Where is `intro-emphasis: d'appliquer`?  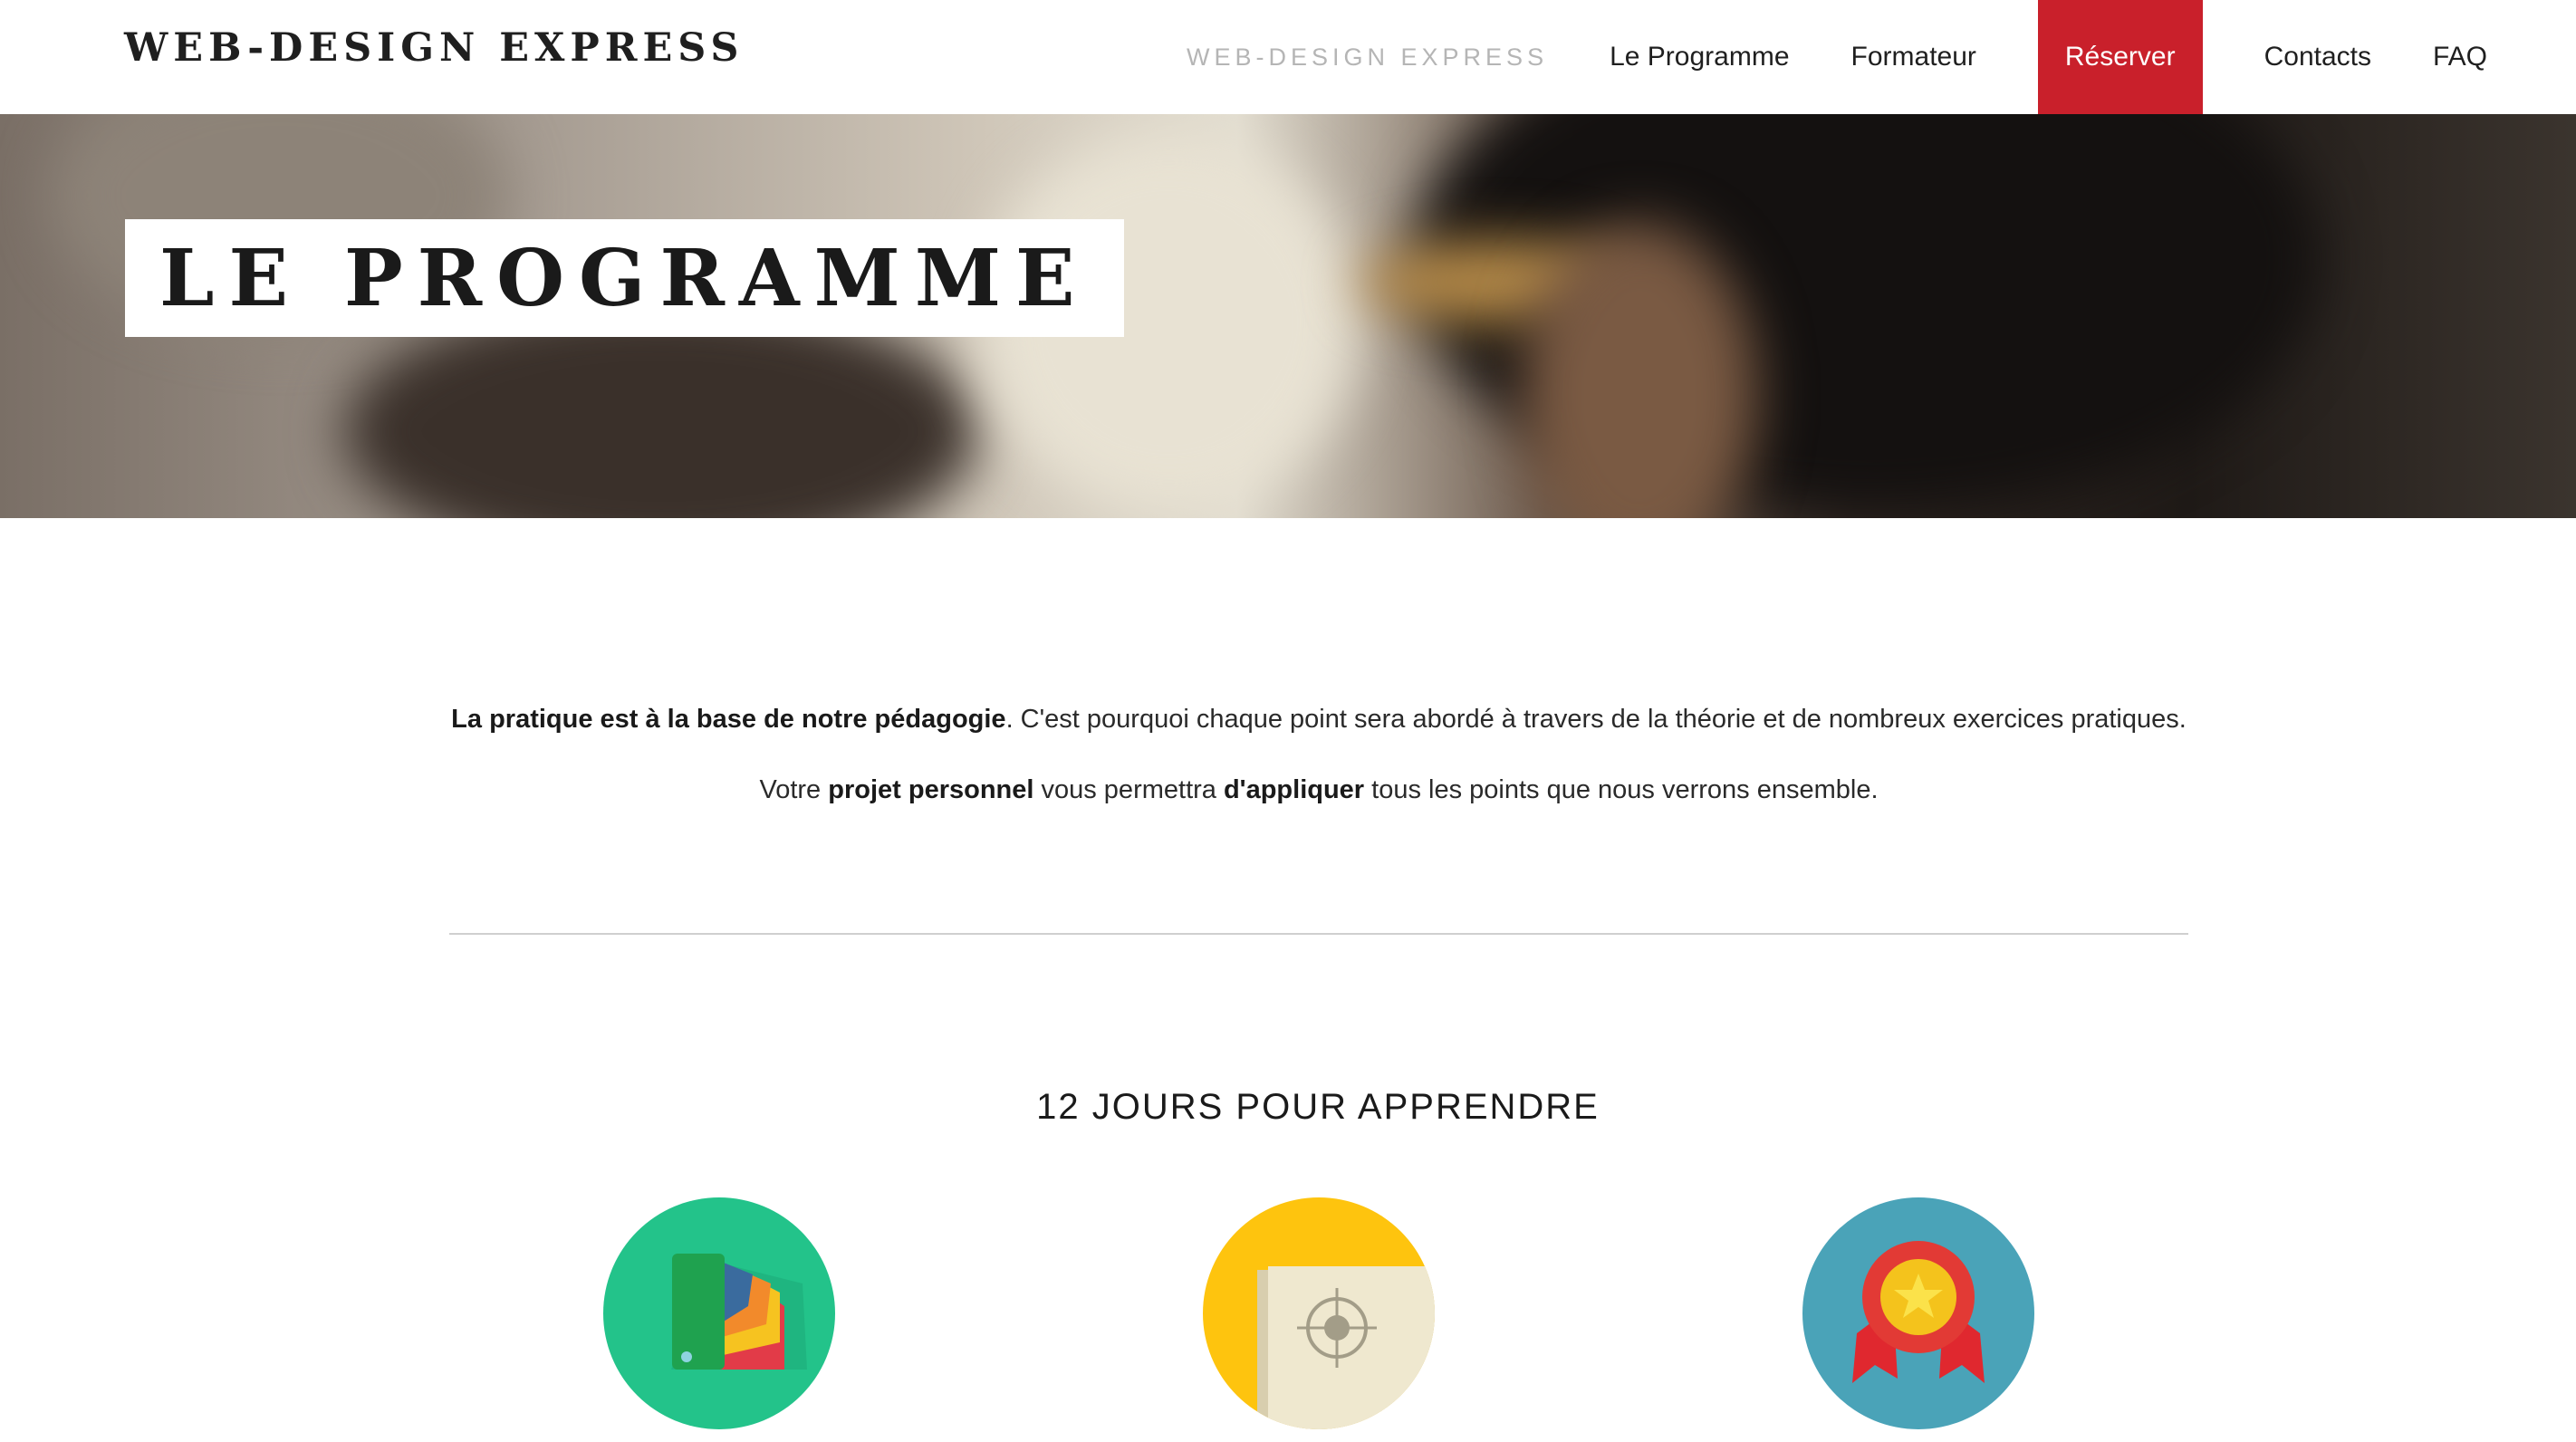 intro-emphasis: d'appliquer is located at coordinates (1294, 789).